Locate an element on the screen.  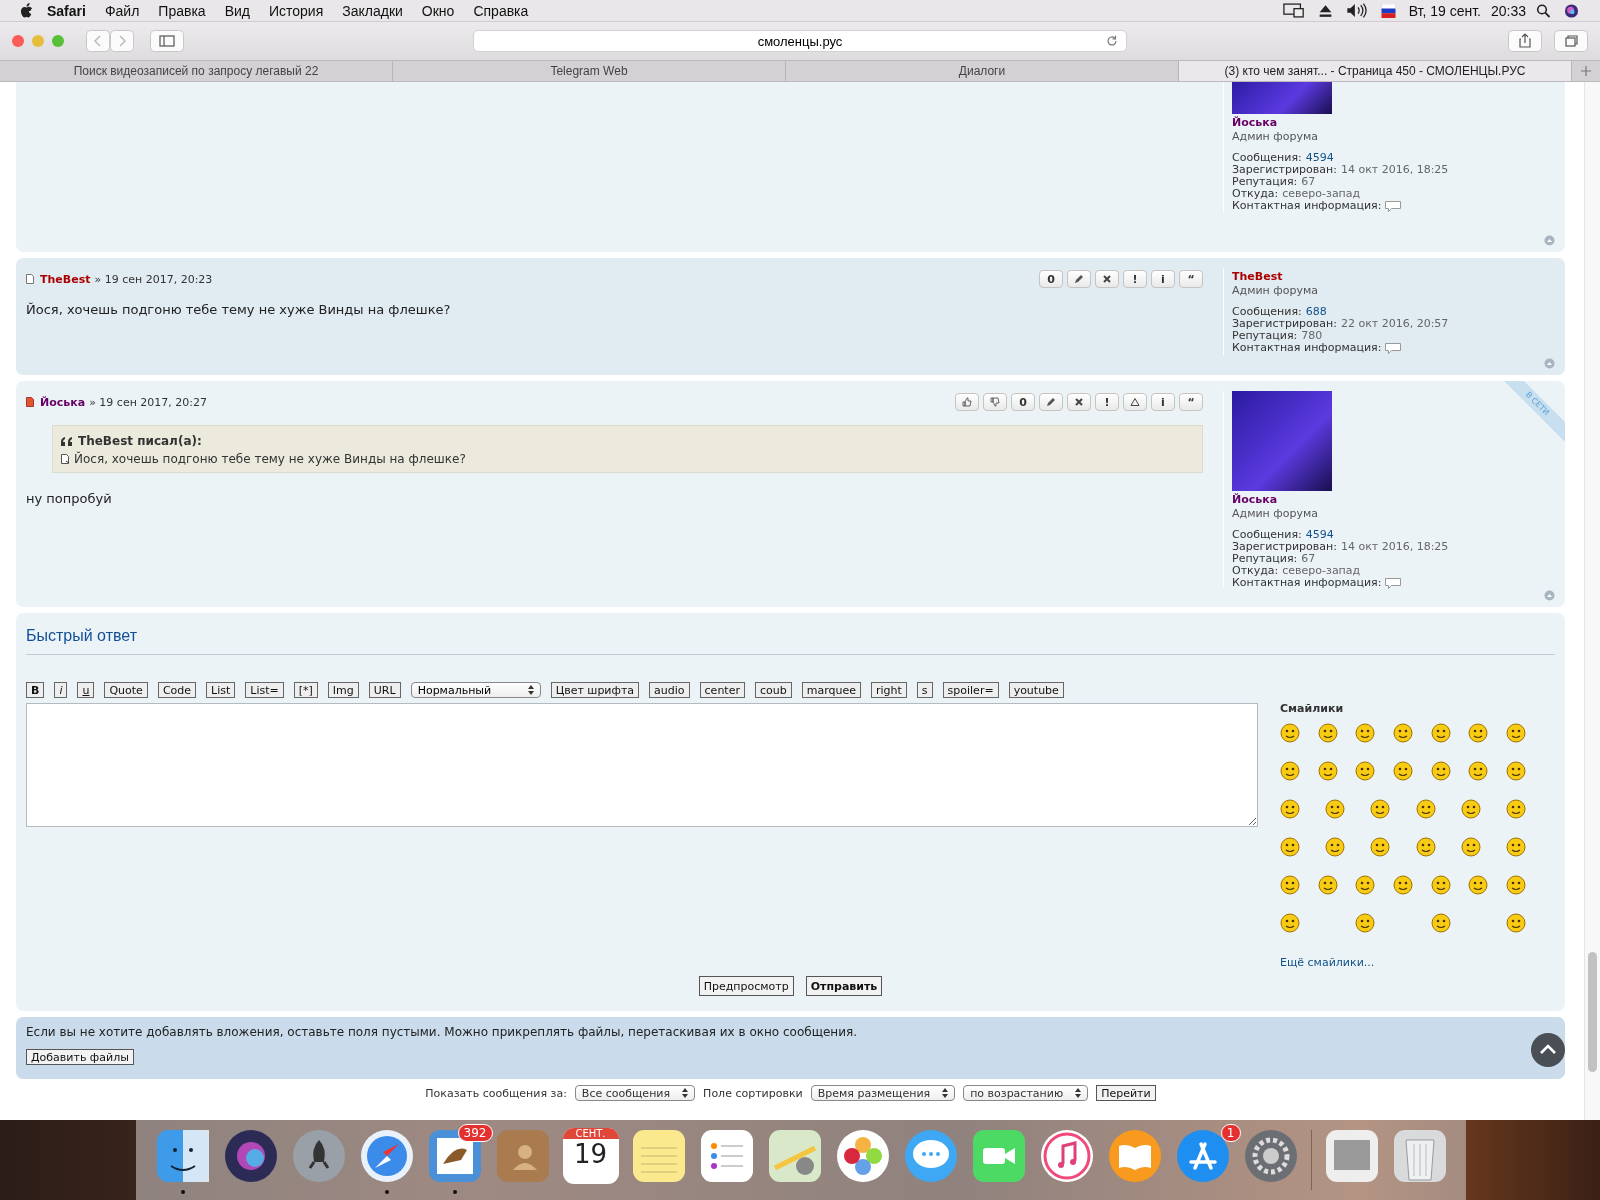
share-button is located at coordinates (1525, 41).